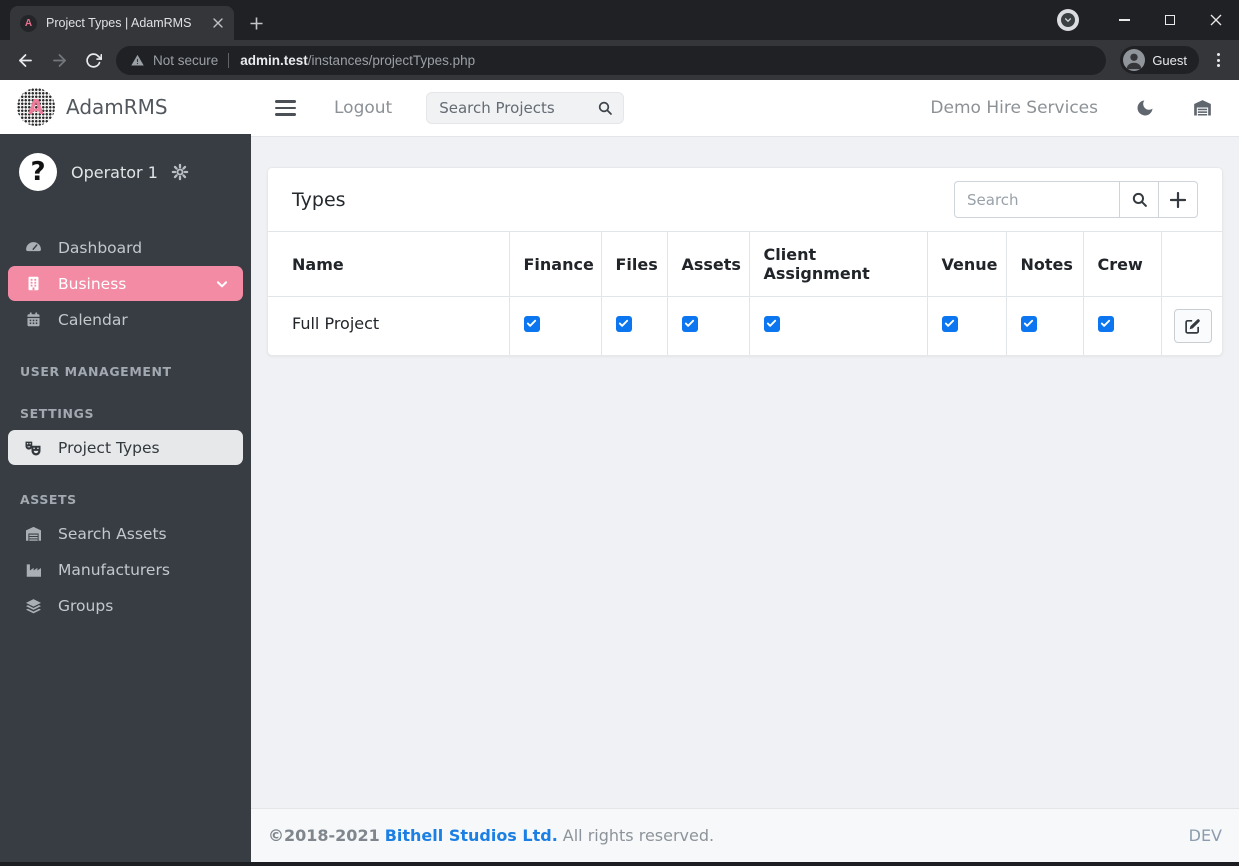  Describe the element at coordinates (125, 107) in the screenshot. I see `brand-header: A AdamRMS` at that location.